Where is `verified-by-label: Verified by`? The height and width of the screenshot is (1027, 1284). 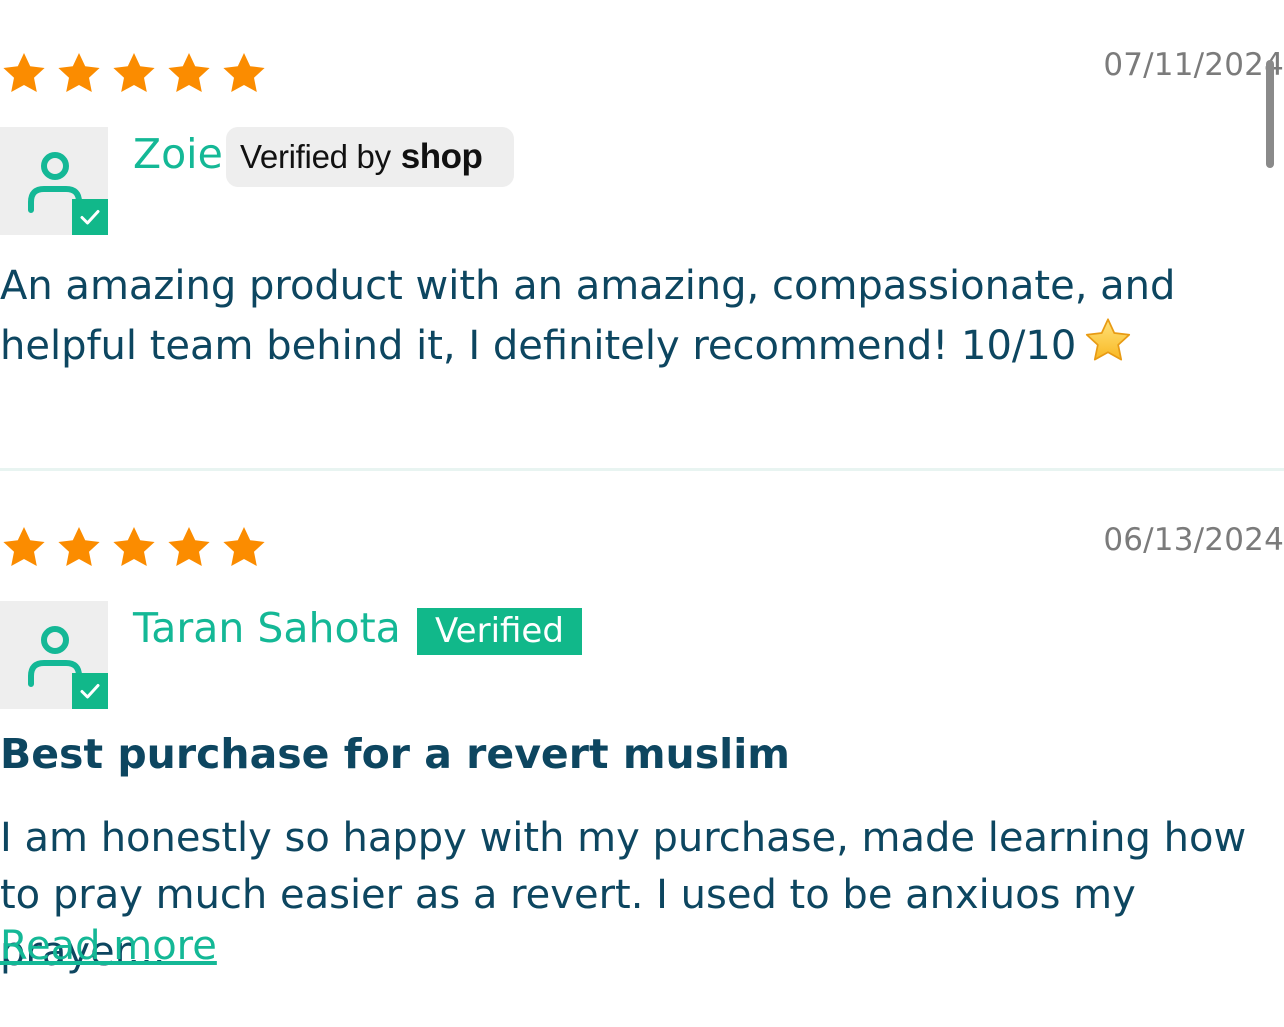 verified-by-label: Verified by is located at coordinates (315, 156).